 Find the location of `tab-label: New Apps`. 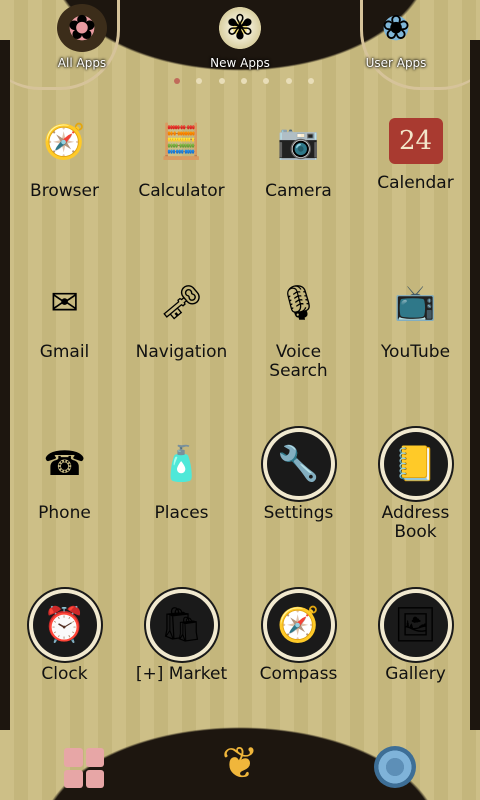

tab-label: New Apps is located at coordinates (240, 63).